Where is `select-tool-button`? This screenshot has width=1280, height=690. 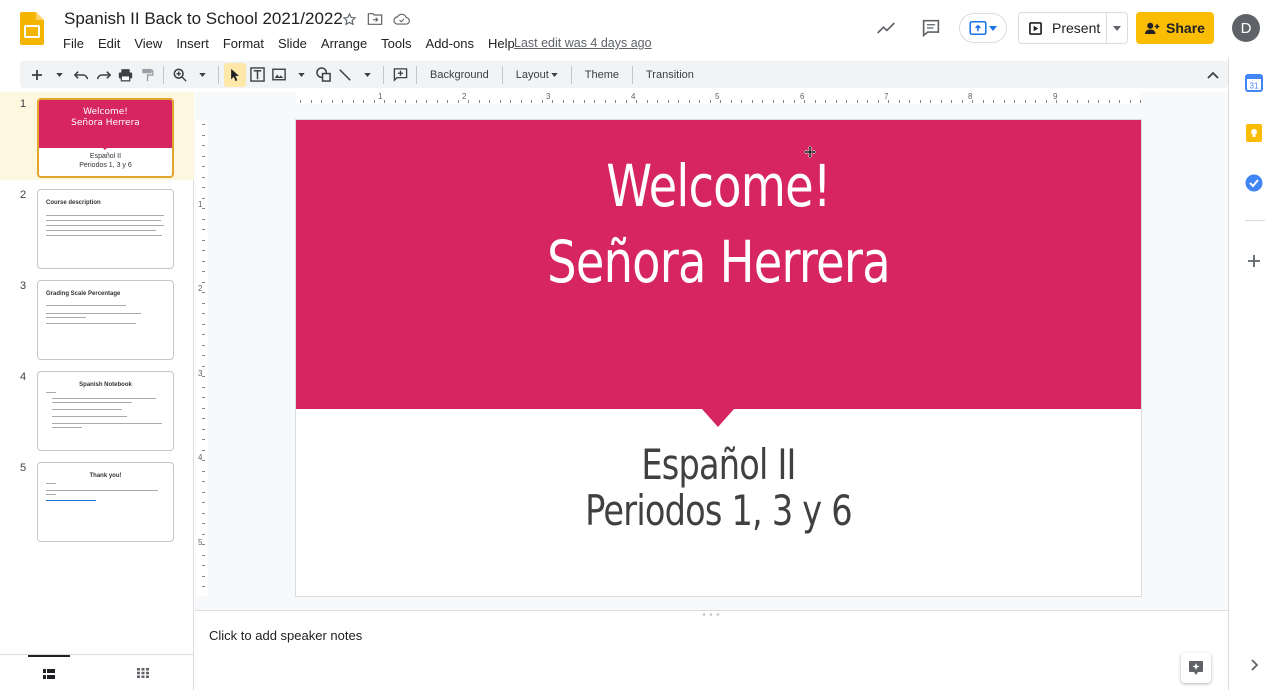
select-tool-button is located at coordinates (235, 74).